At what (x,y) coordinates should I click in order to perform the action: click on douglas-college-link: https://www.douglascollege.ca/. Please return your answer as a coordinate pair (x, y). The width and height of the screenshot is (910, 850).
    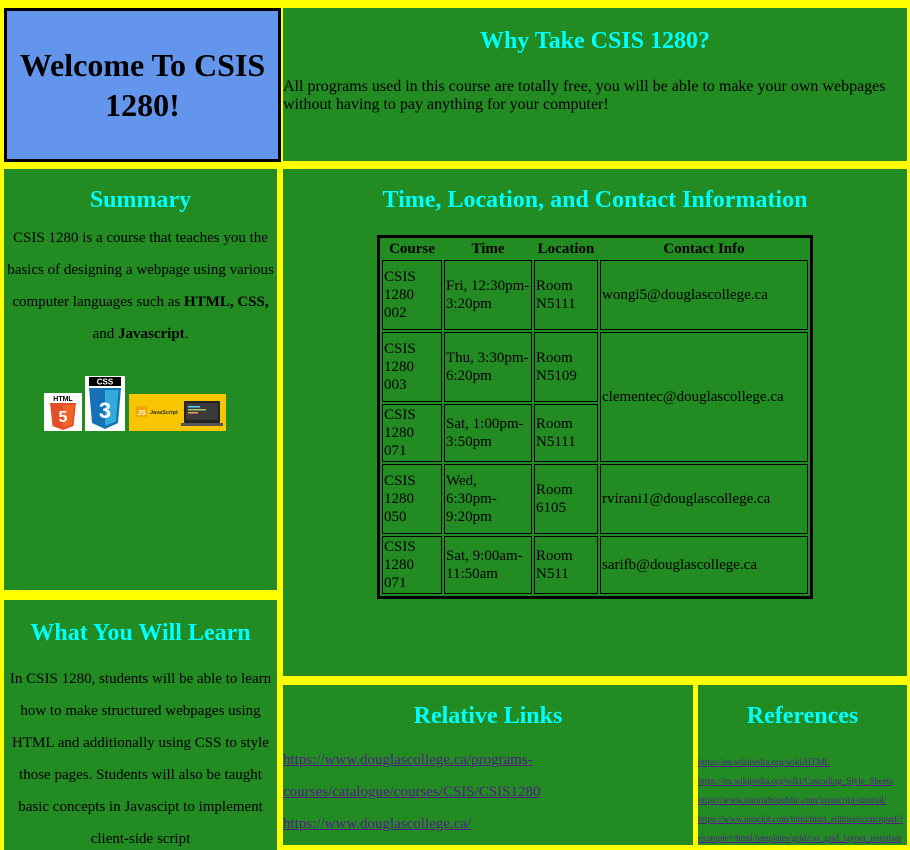
    Looking at the image, I should click on (488, 824).